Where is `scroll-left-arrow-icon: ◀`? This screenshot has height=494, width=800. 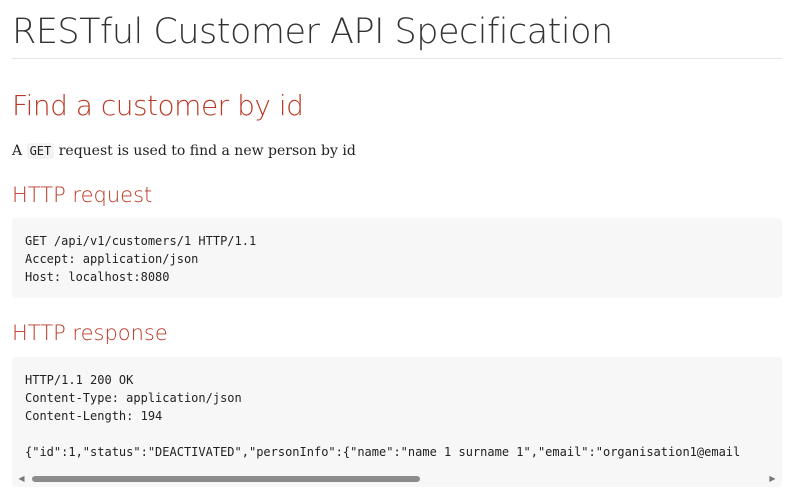
scroll-left-arrow-icon: ◀ is located at coordinates (21, 478).